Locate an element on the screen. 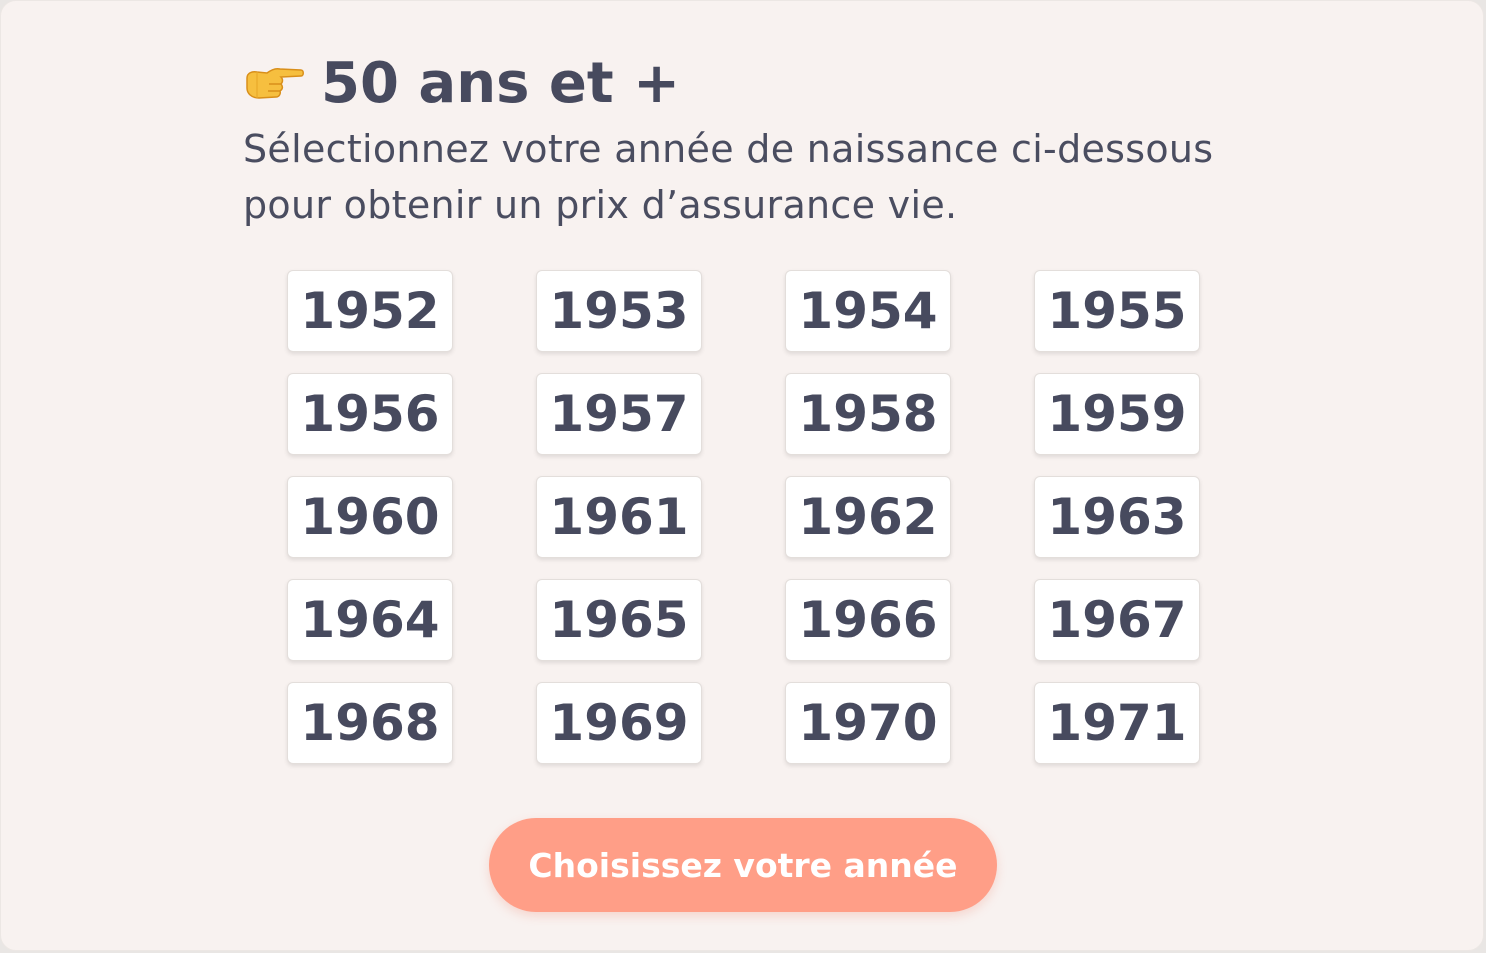 Image resolution: width=1486 pixels, height=953 pixels. year-button-1965: 1965 is located at coordinates (619, 620).